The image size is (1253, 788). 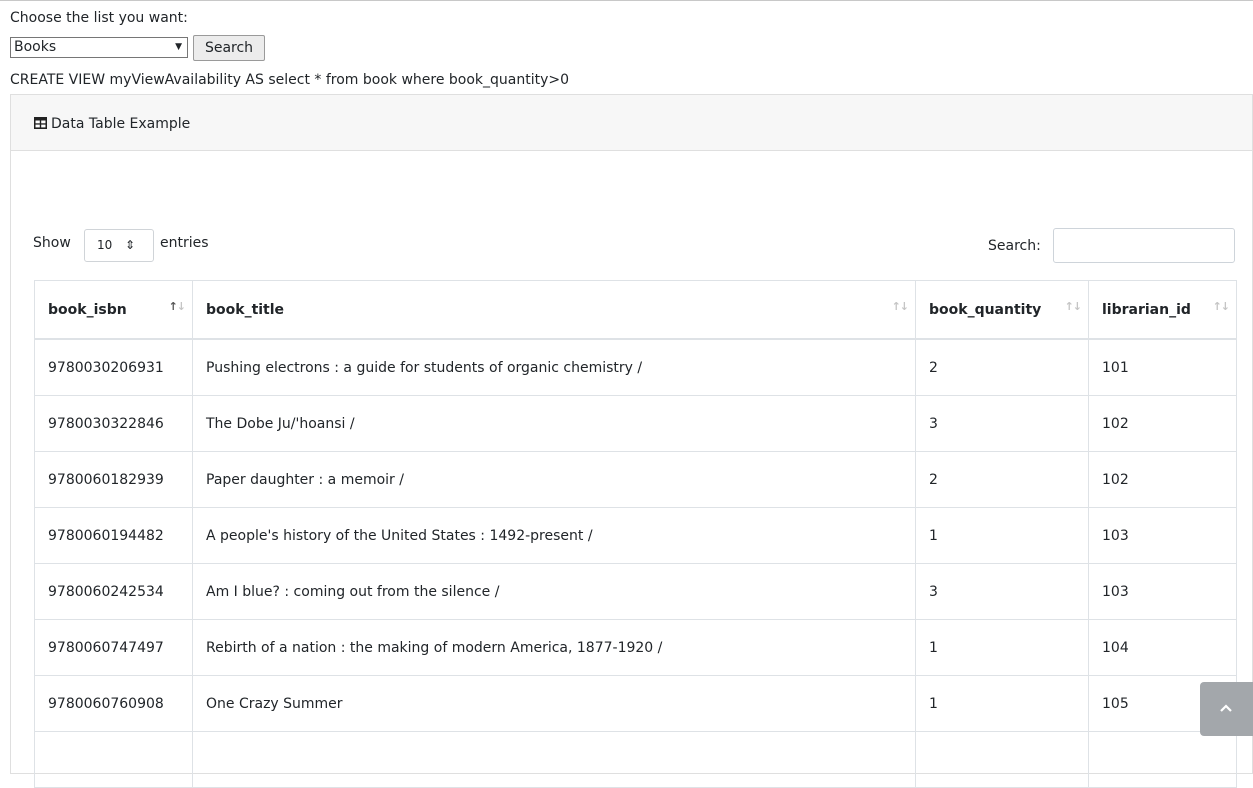 What do you see at coordinates (40, 123) in the screenshot?
I see `table-icon` at bounding box center [40, 123].